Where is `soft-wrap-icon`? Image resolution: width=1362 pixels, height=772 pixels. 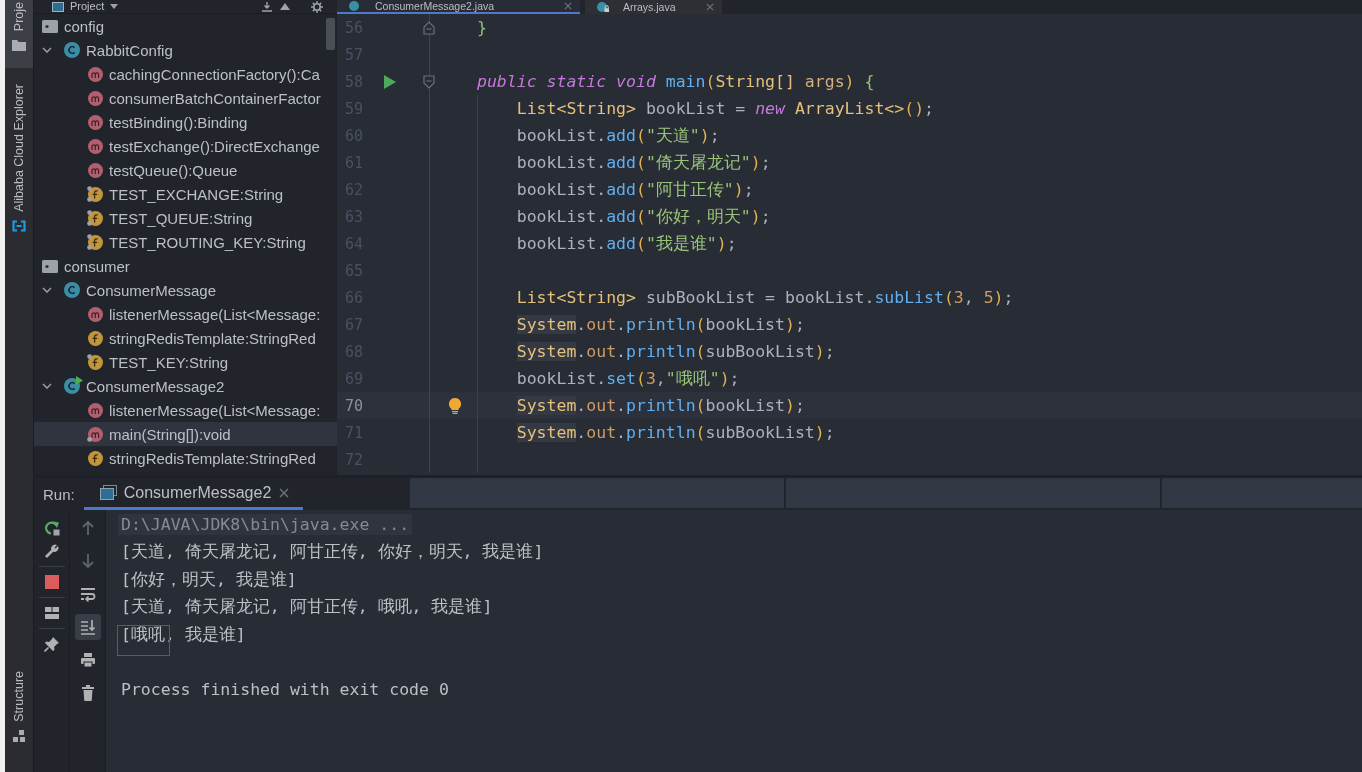
soft-wrap-icon is located at coordinates (87, 594).